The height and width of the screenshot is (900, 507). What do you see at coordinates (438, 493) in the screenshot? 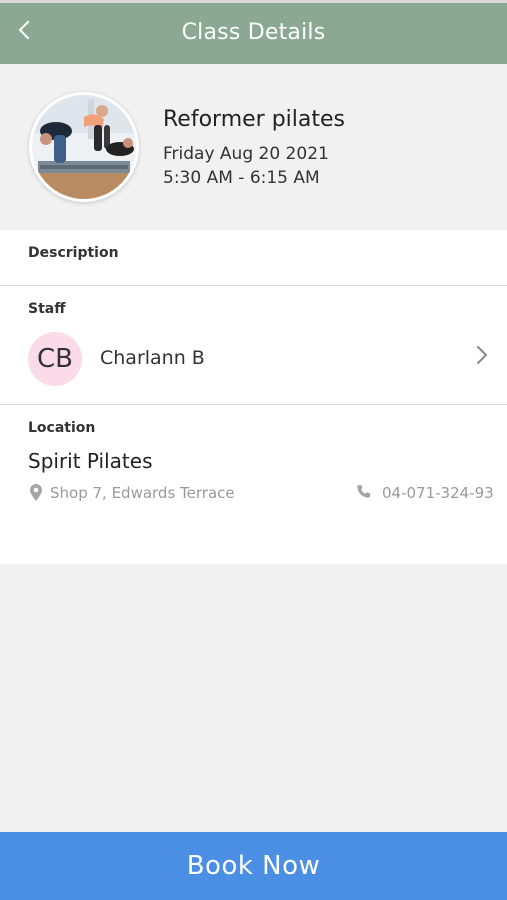
I see `location-phone: 04-071-324-93` at bounding box center [438, 493].